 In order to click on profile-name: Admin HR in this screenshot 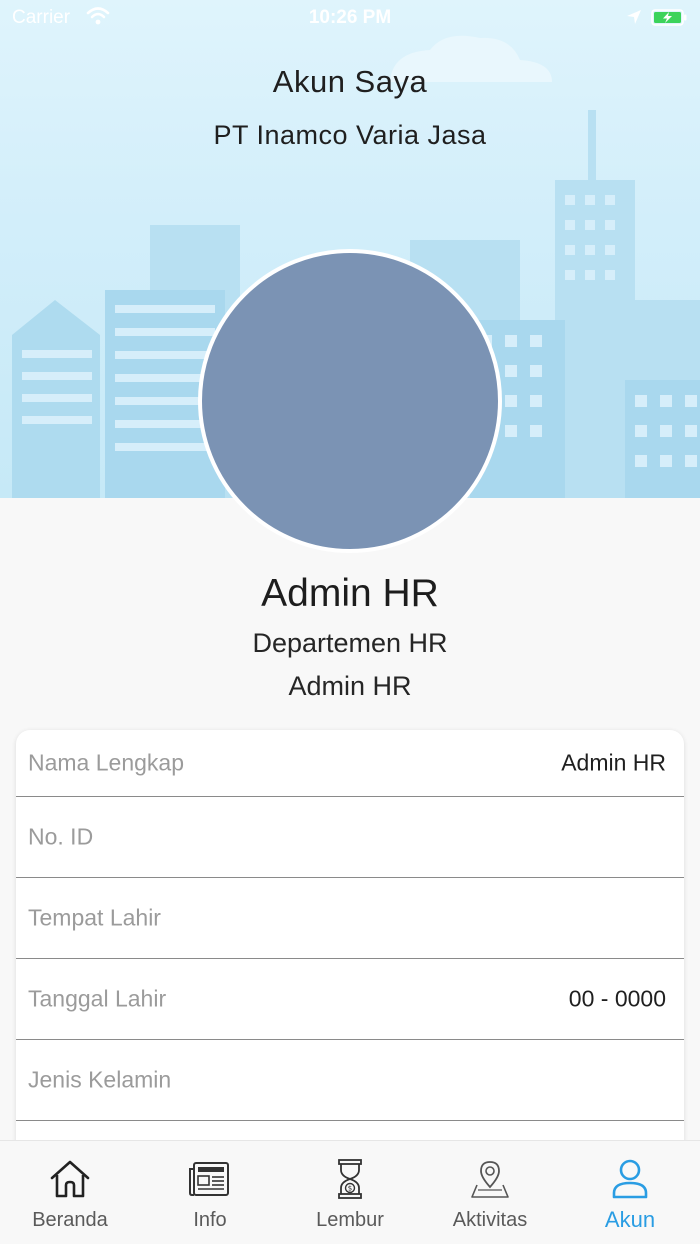, I will do `click(350, 593)`.